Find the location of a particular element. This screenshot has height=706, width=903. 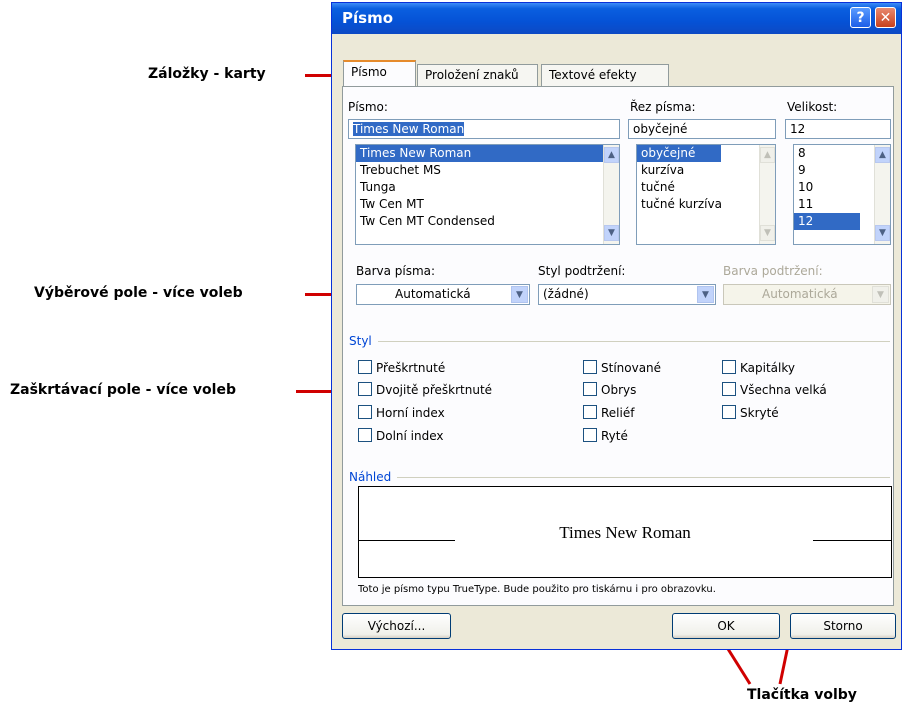

font-style-list: obyčejné kurzíva tučné tučné kurzíva ▲ ▼ is located at coordinates (706, 194).